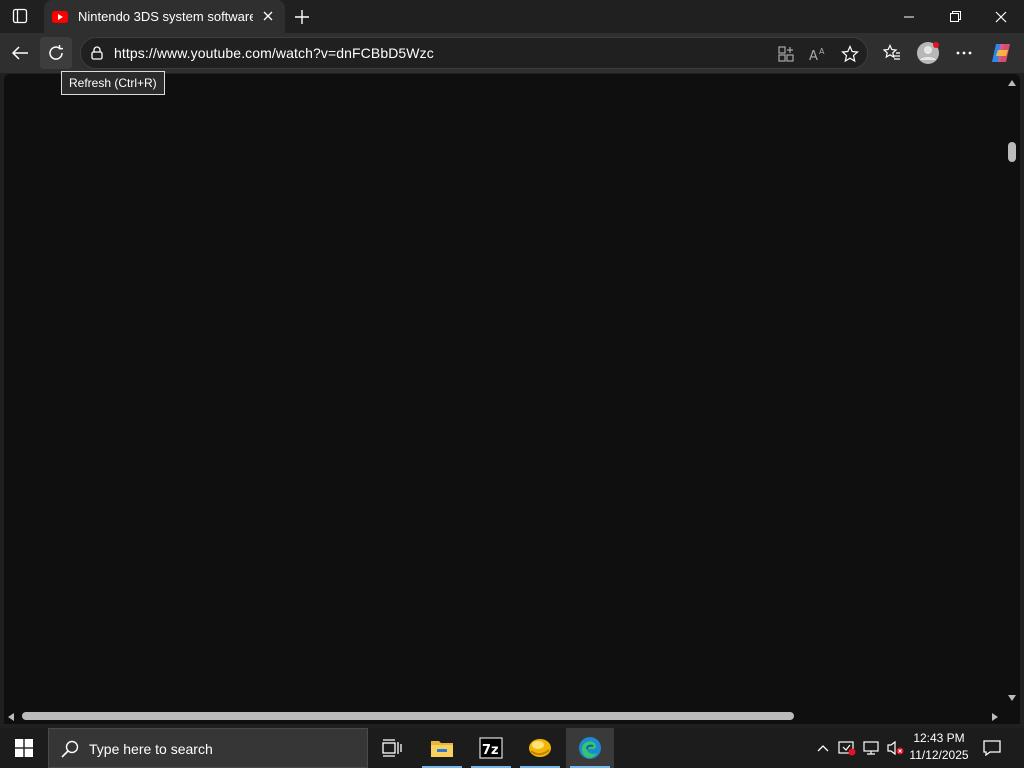  I want to click on new-tab-button, so click(302, 17).